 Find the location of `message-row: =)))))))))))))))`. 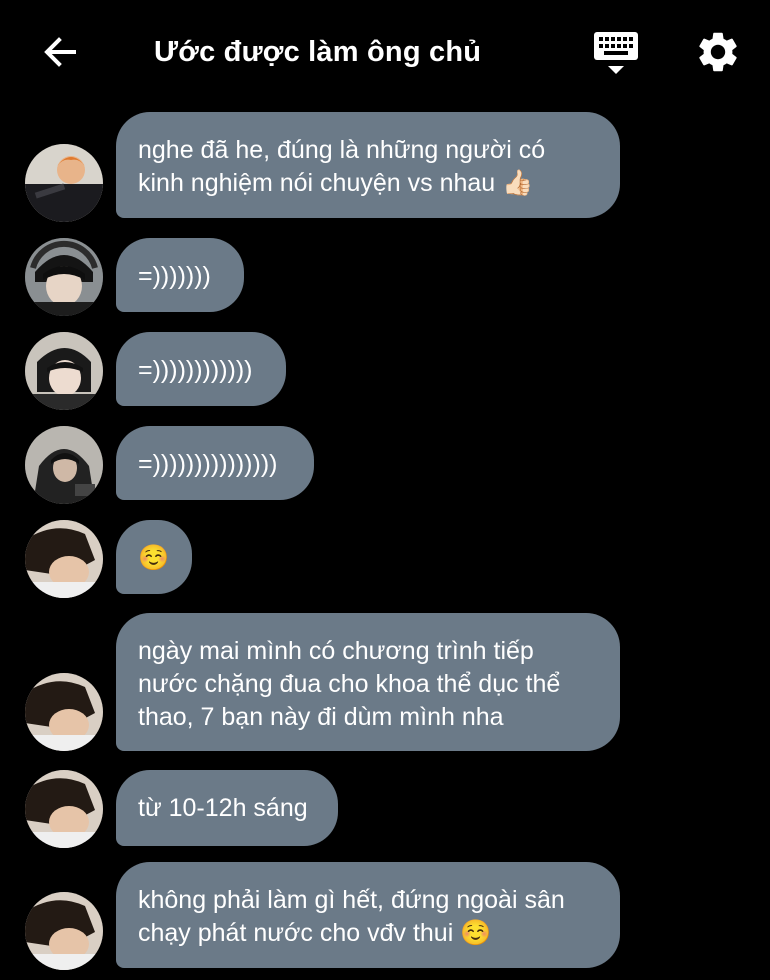

message-row: =))))))))))))))) is located at coordinates (385, 465).